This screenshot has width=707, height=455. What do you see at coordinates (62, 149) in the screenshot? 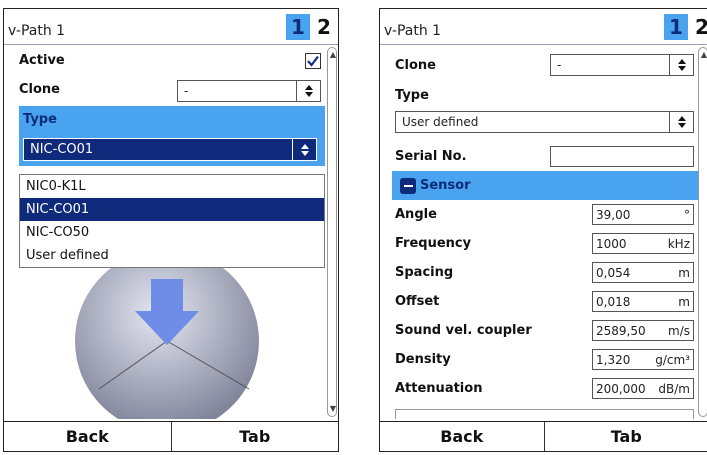
I see `type-value: NIC-CO01` at bounding box center [62, 149].